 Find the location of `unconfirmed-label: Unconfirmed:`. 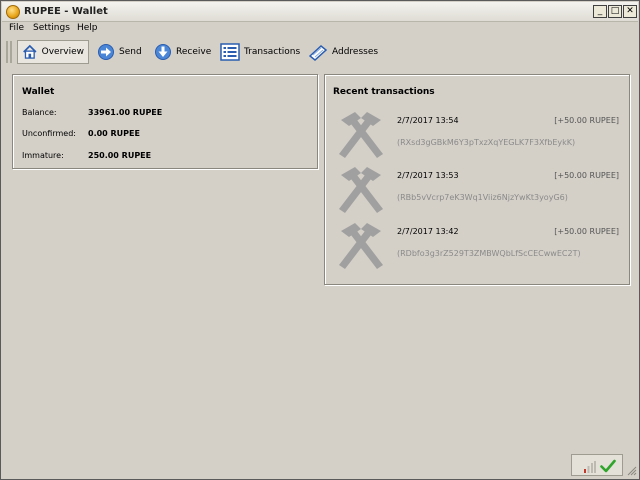

unconfirmed-label: Unconfirmed: is located at coordinates (49, 133).